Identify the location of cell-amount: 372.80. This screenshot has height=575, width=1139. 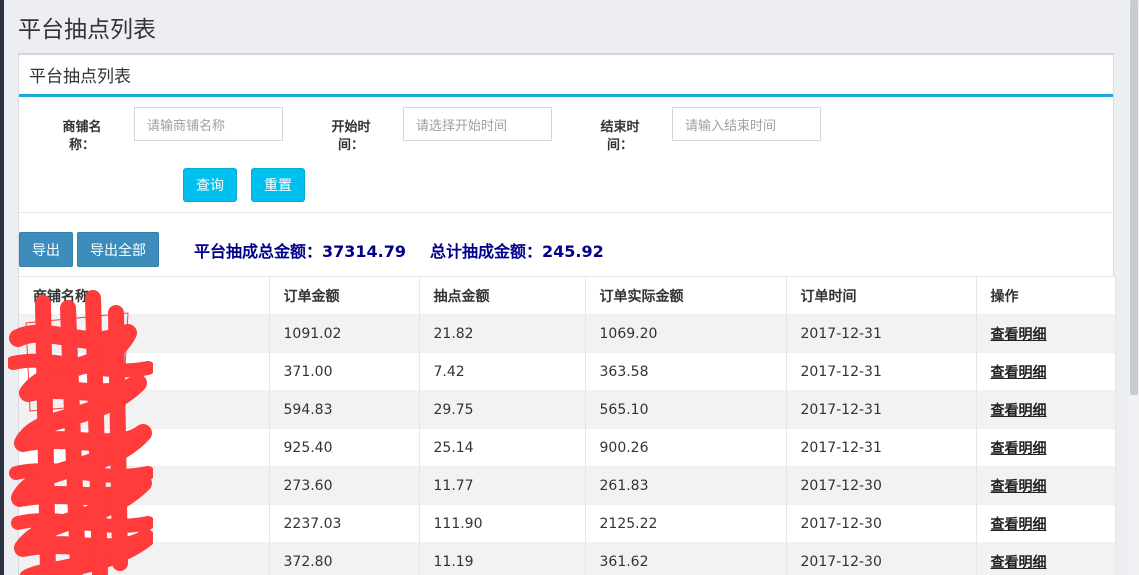
(344, 558).